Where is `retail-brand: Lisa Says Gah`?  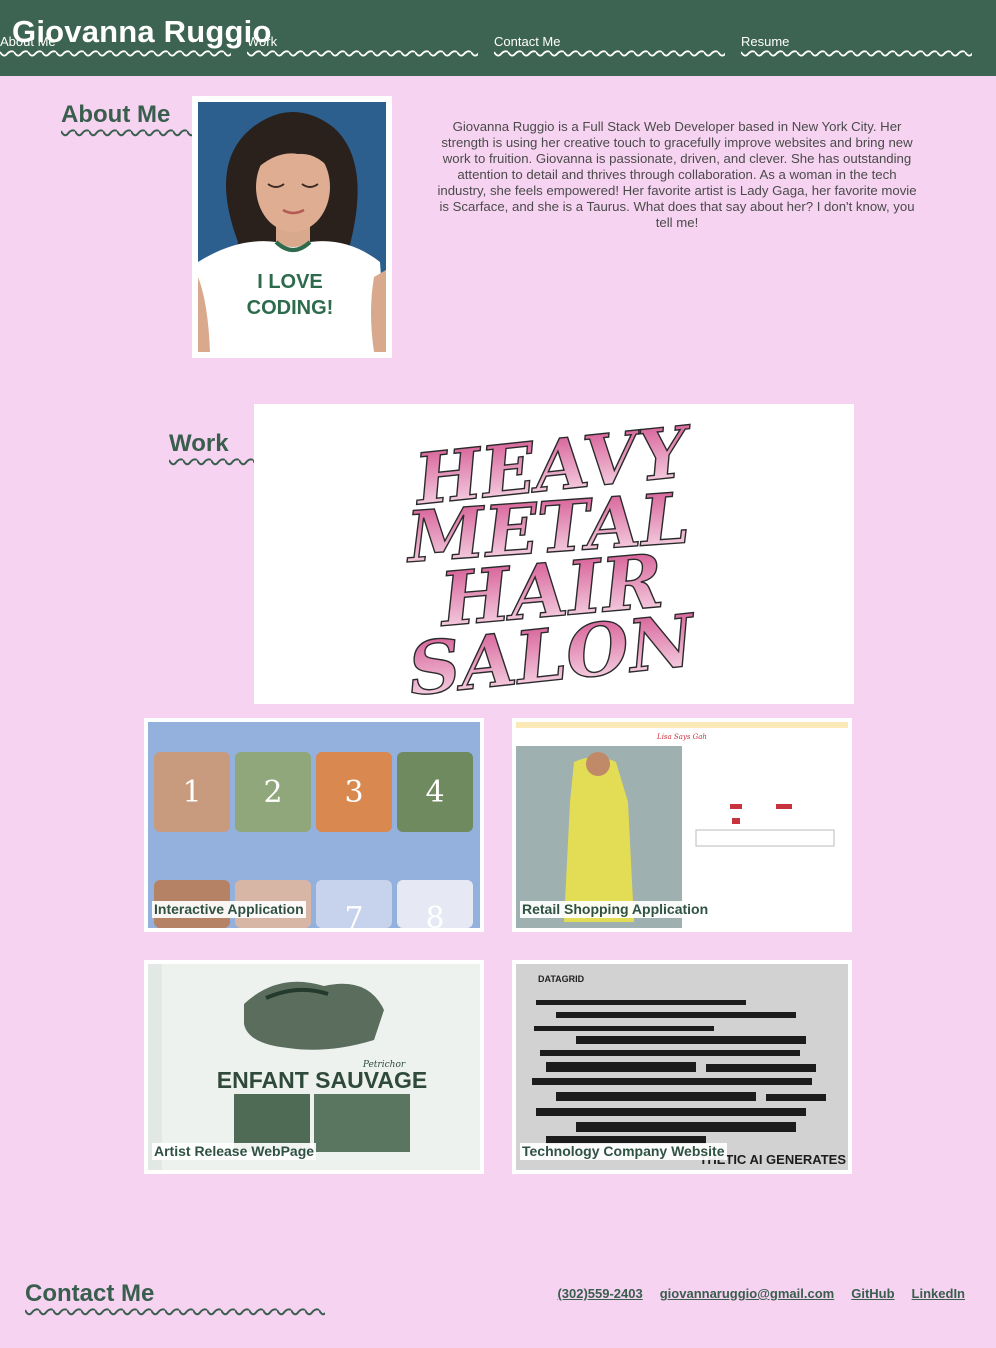
retail-brand: Lisa Says Gah is located at coordinates (681, 737).